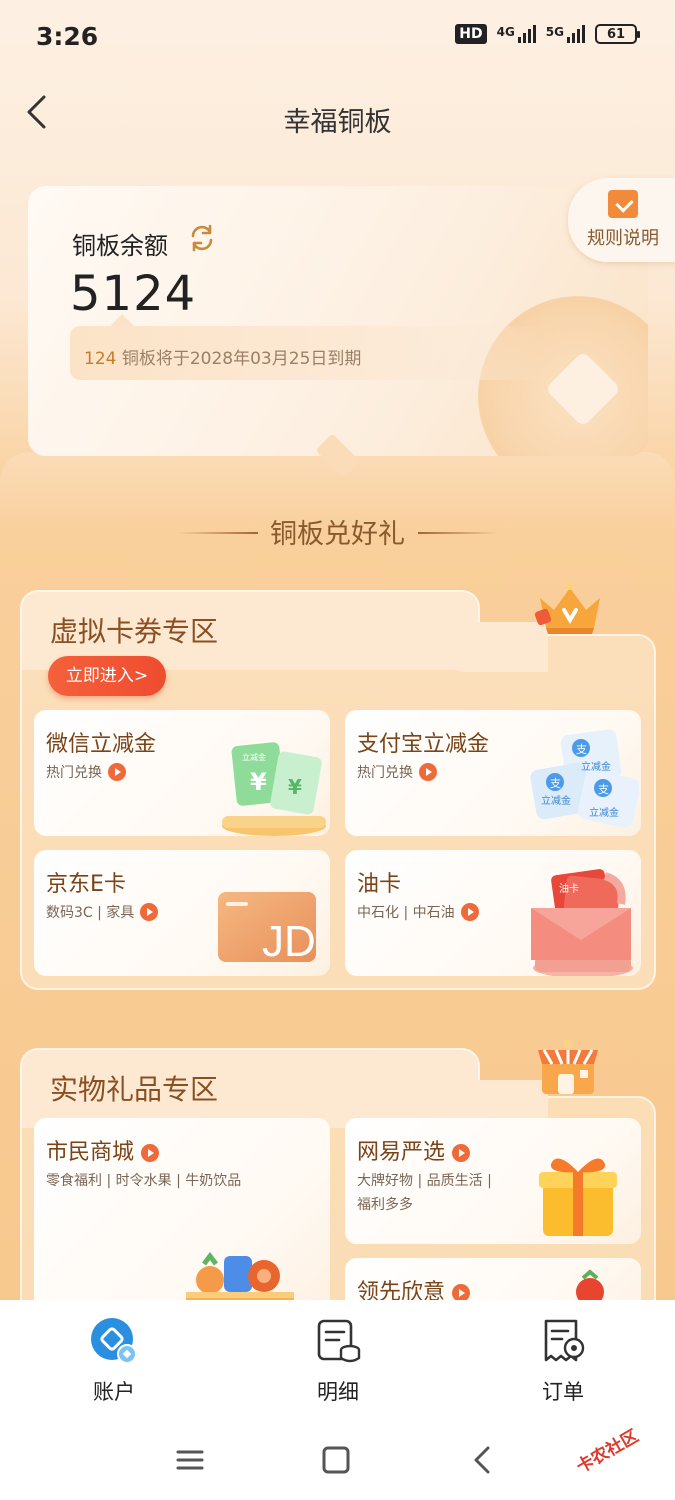 This screenshot has width=675, height=1500. Describe the element at coordinates (482, 1460) in the screenshot. I see `back-triangle-icon` at that location.